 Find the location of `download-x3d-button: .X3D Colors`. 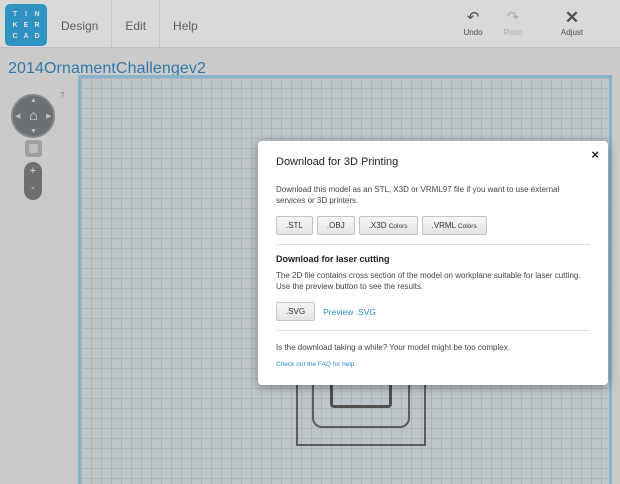

download-x3d-button: .X3D Colors is located at coordinates (388, 225).